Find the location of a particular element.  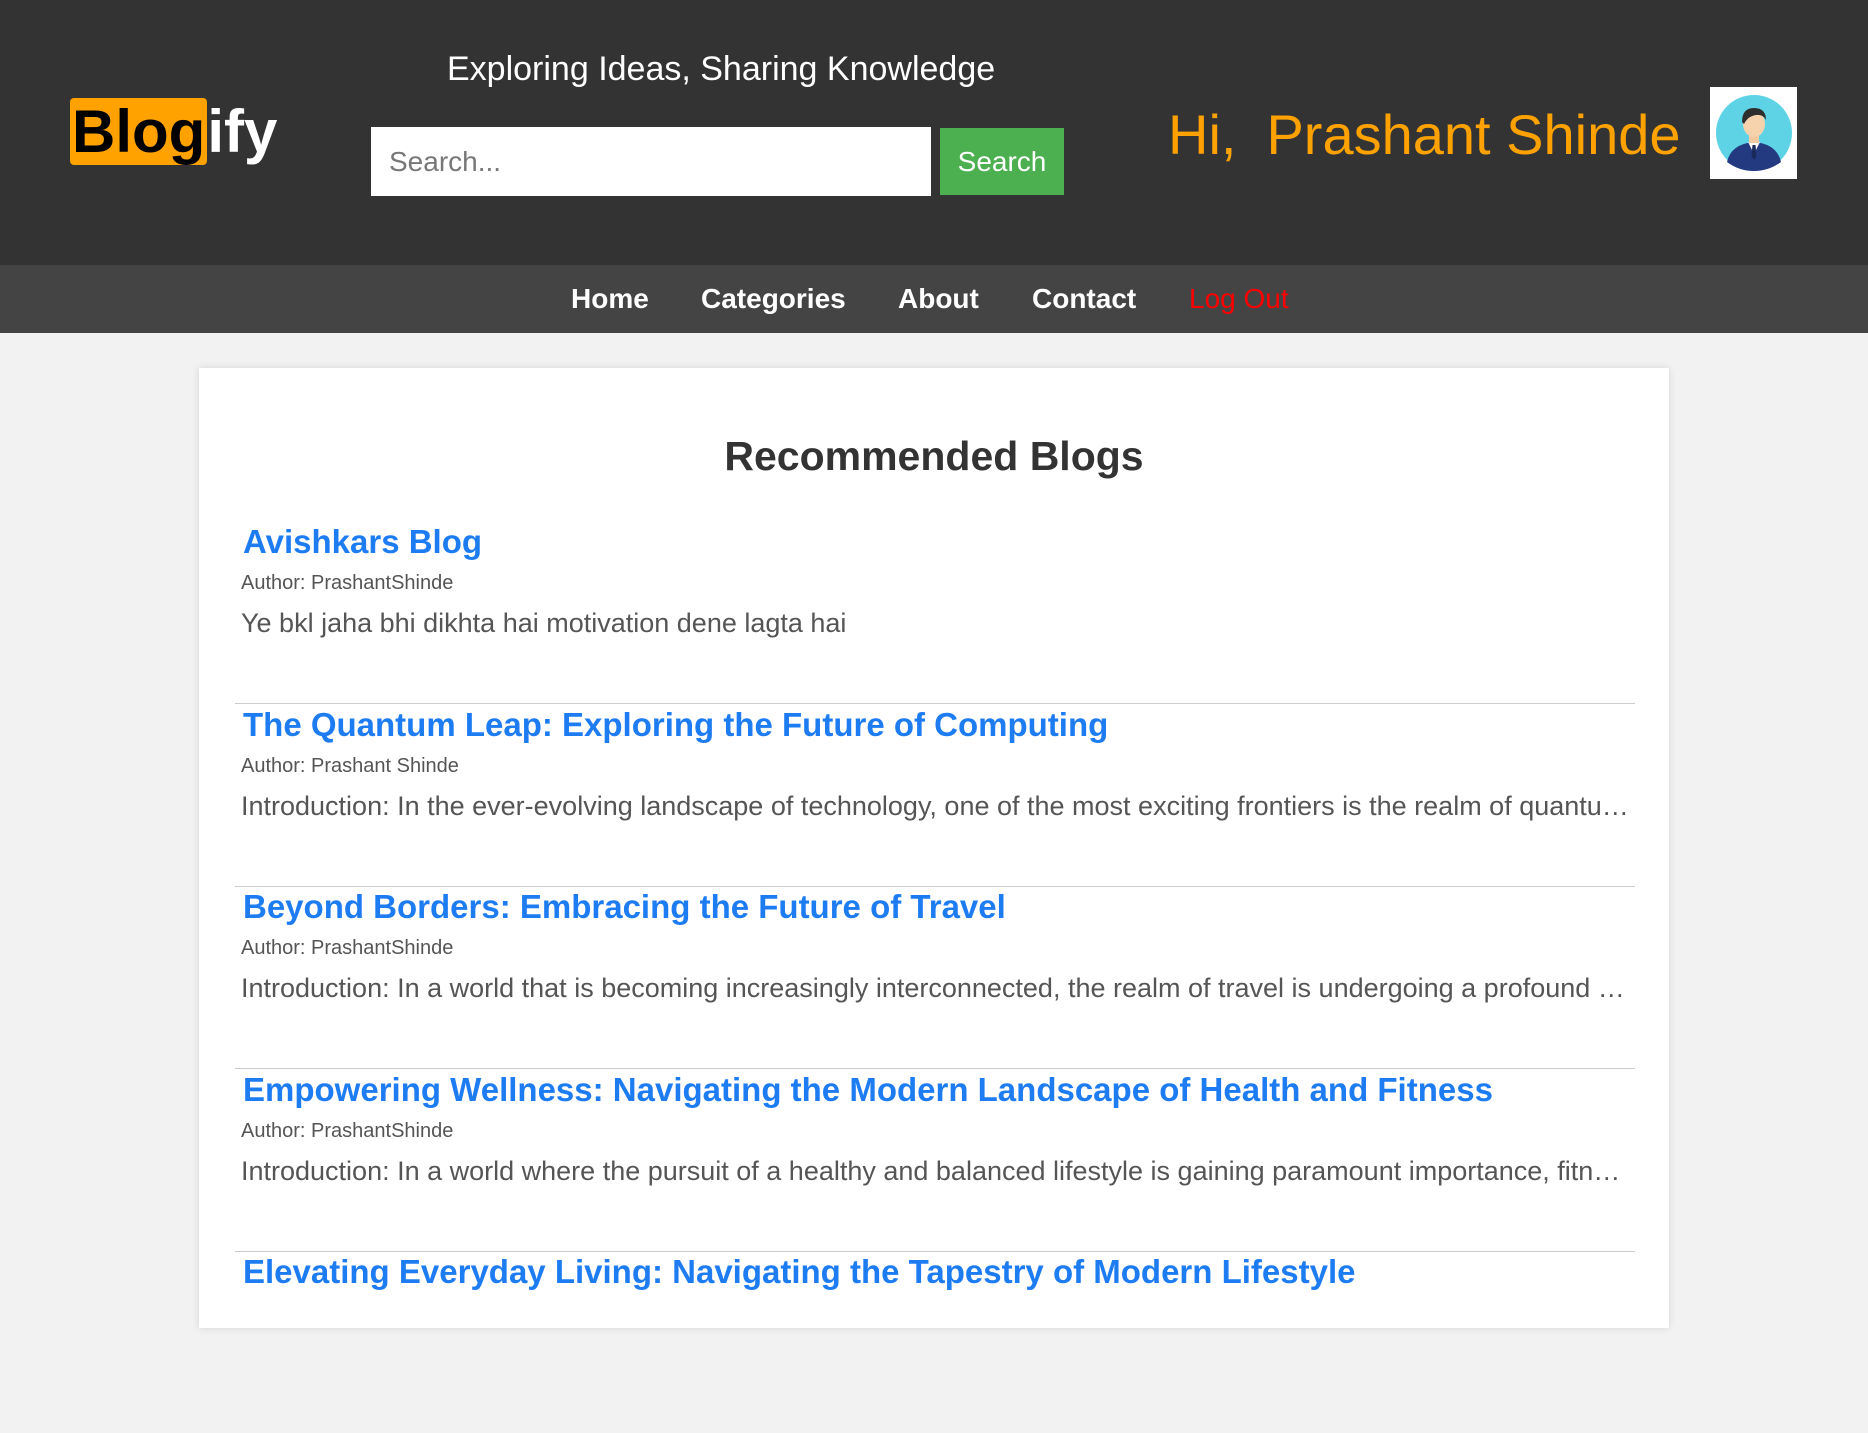

blog-author: Author: Prashant Shinde is located at coordinates (350, 766).